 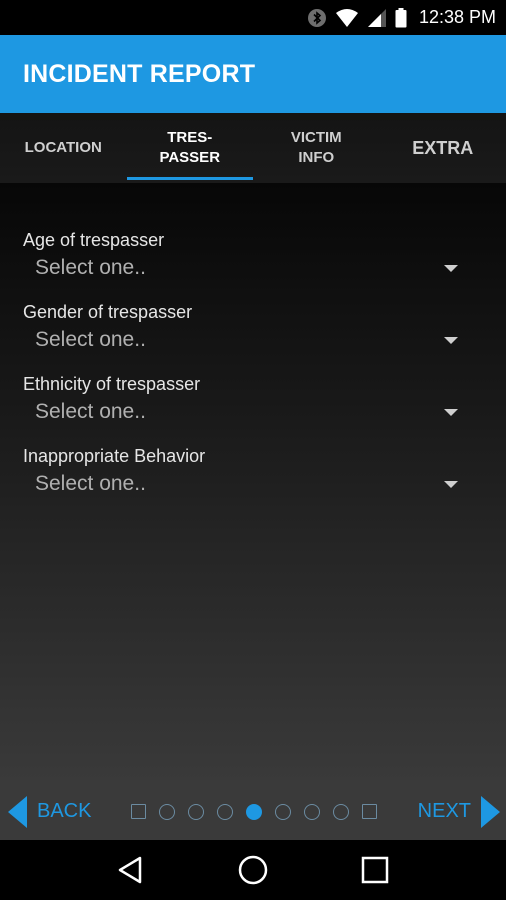 What do you see at coordinates (114, 456) in the screenshot?
I see `field-label: Inappropriate Behavior` at bounding box center [114, 456].